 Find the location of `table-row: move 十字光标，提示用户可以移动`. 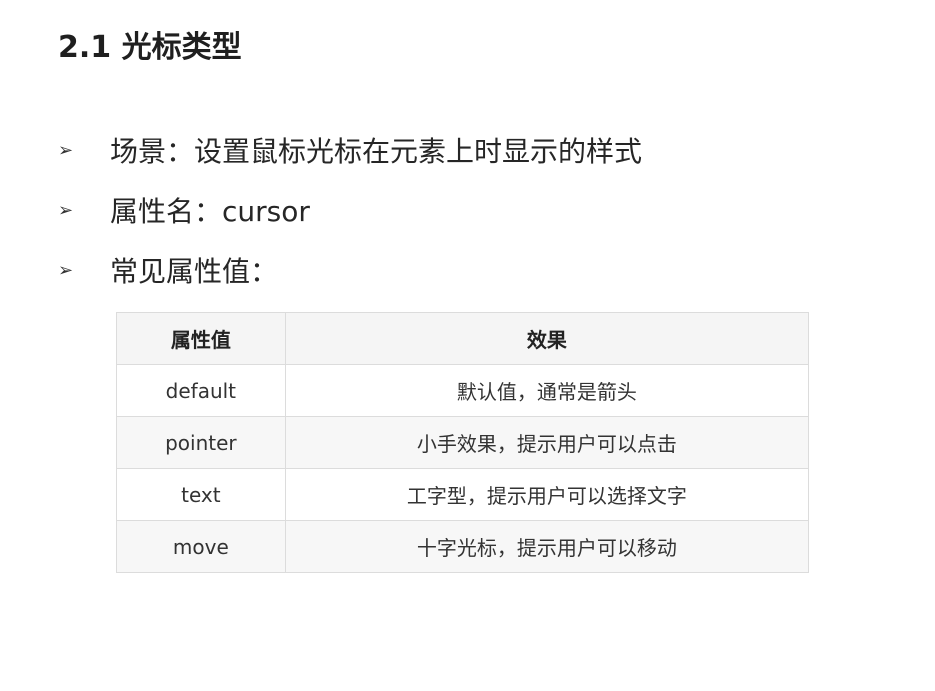

table-row: move 十字光标，提示用户可以移动 is located at coordinates (463, 546).